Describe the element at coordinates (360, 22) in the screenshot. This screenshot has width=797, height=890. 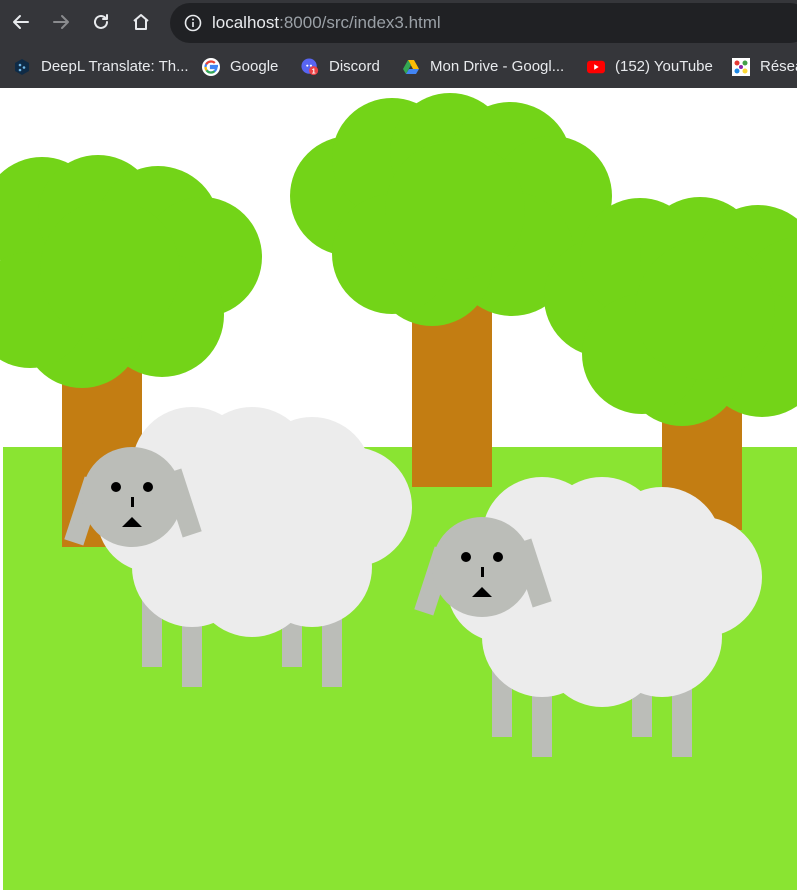
I see `url-path: :8000/src/index3.html` at that location.